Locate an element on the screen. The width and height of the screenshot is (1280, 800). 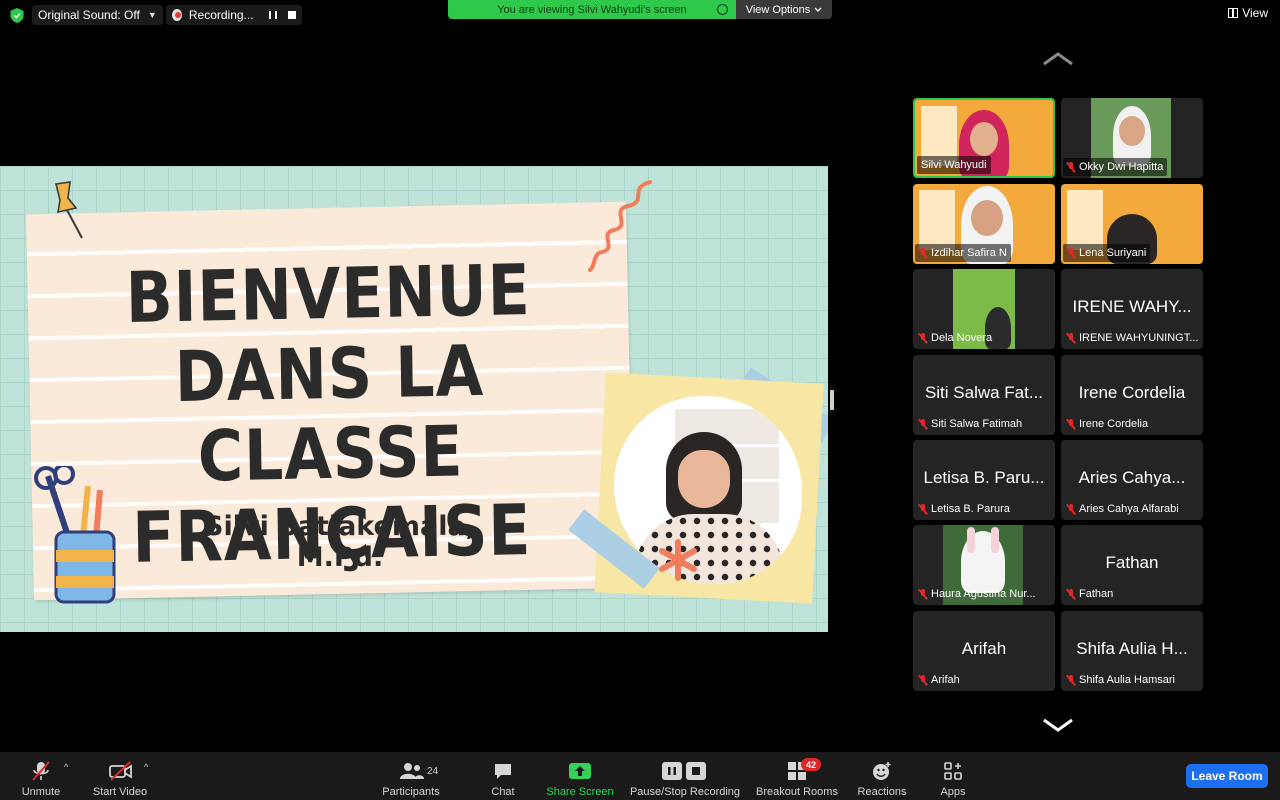
stop-icon is located at coordinates (696, 771).